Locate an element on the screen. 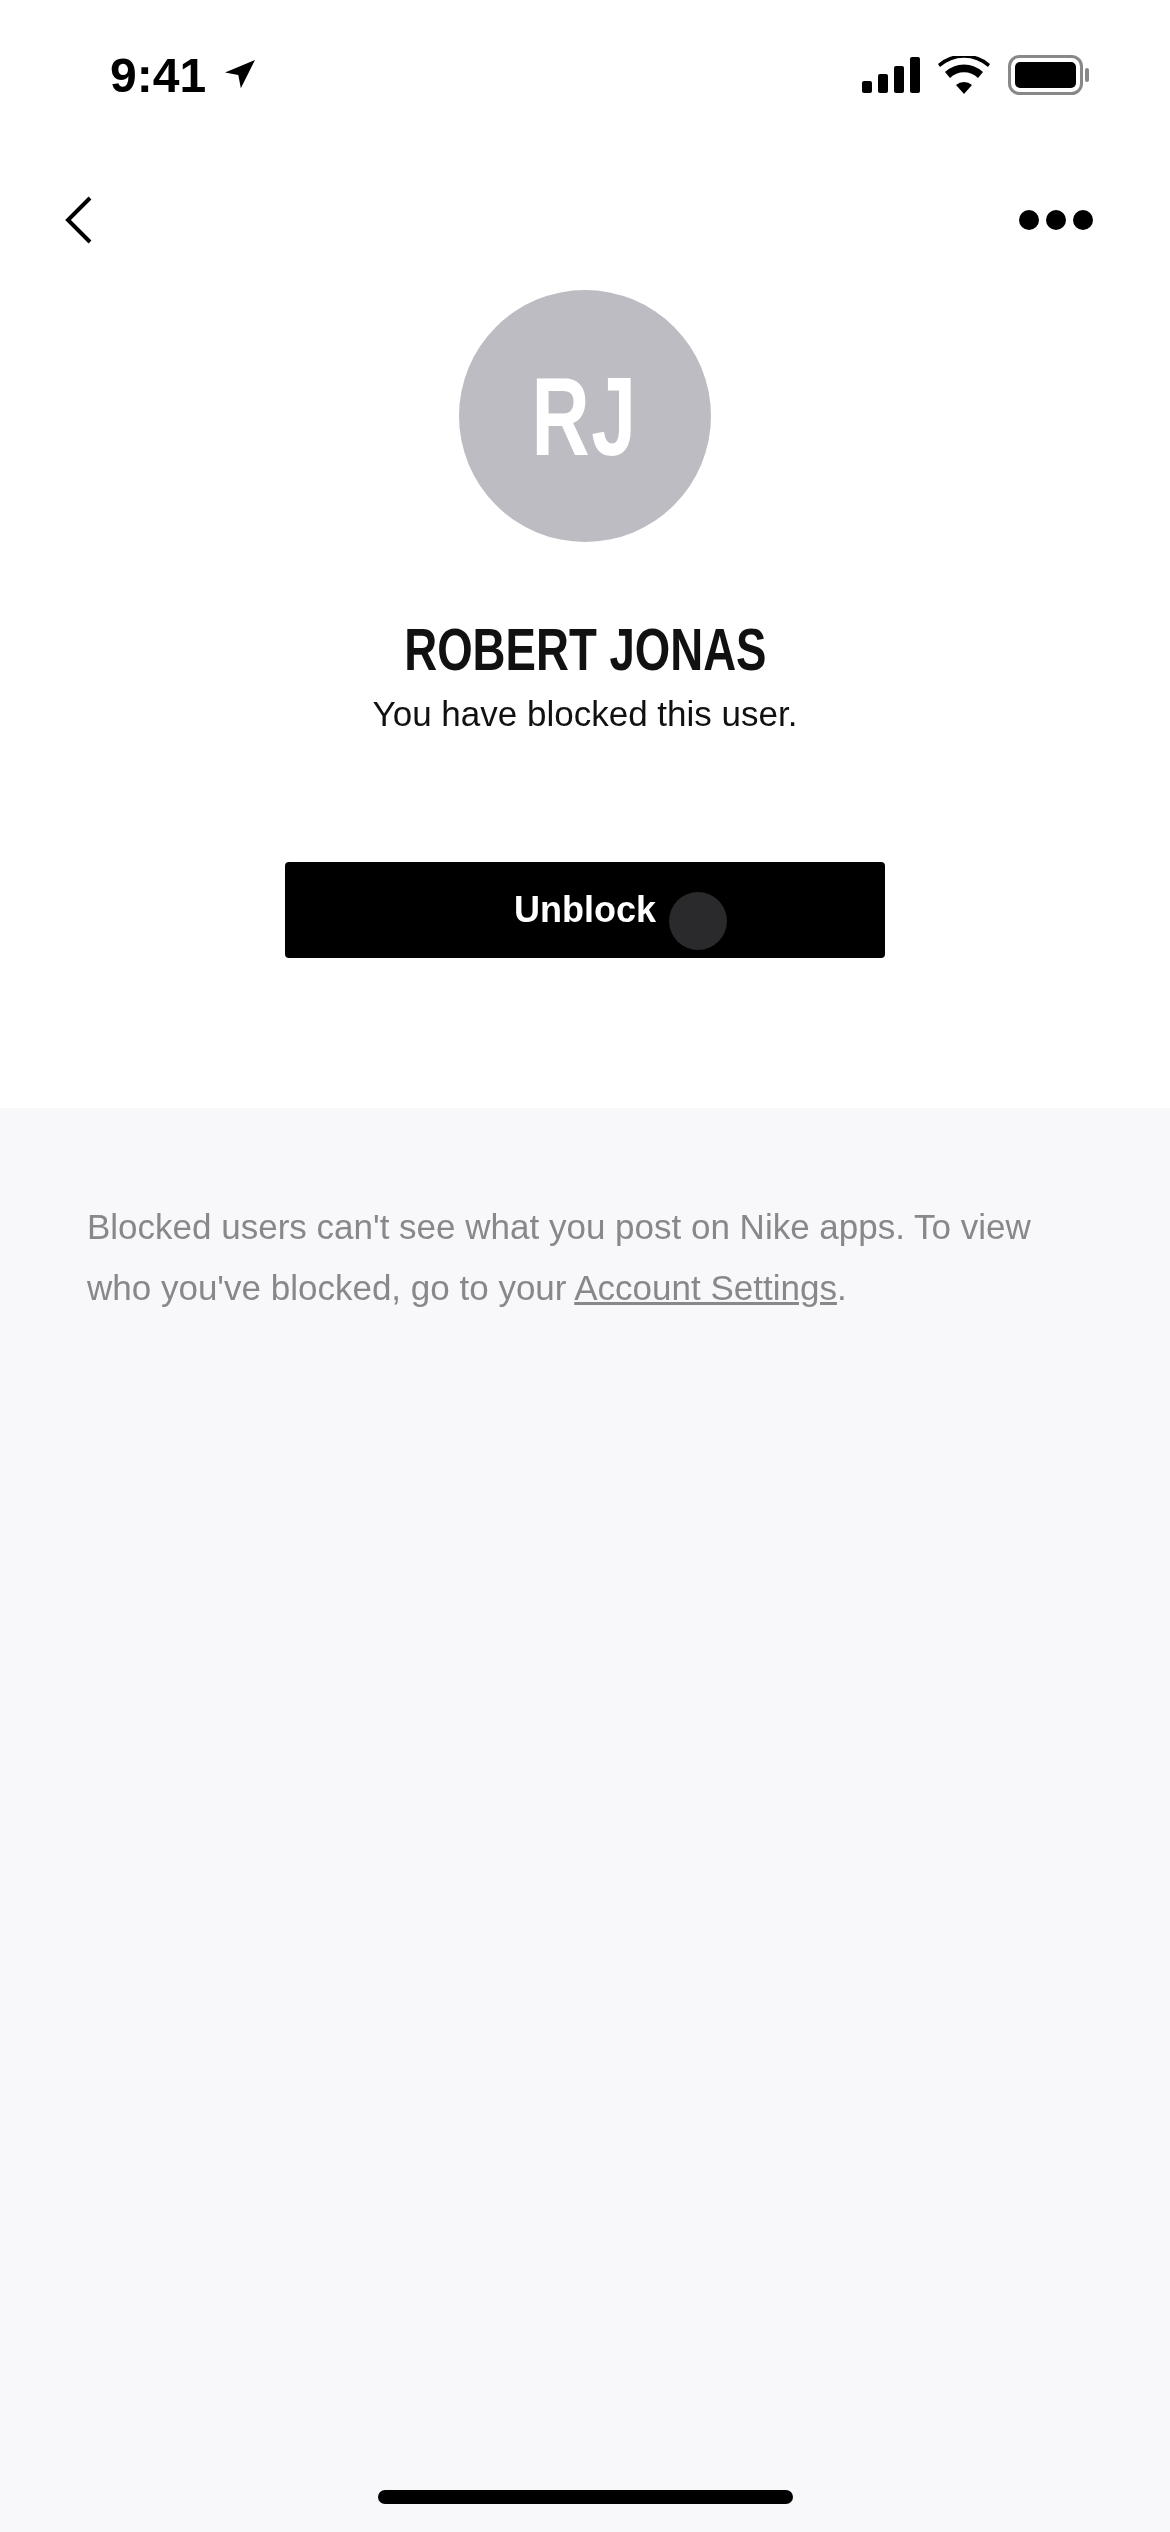 This screenshot has height=2532, width=1170. unblock-button: Unblock is located at coordinates (585, 910).